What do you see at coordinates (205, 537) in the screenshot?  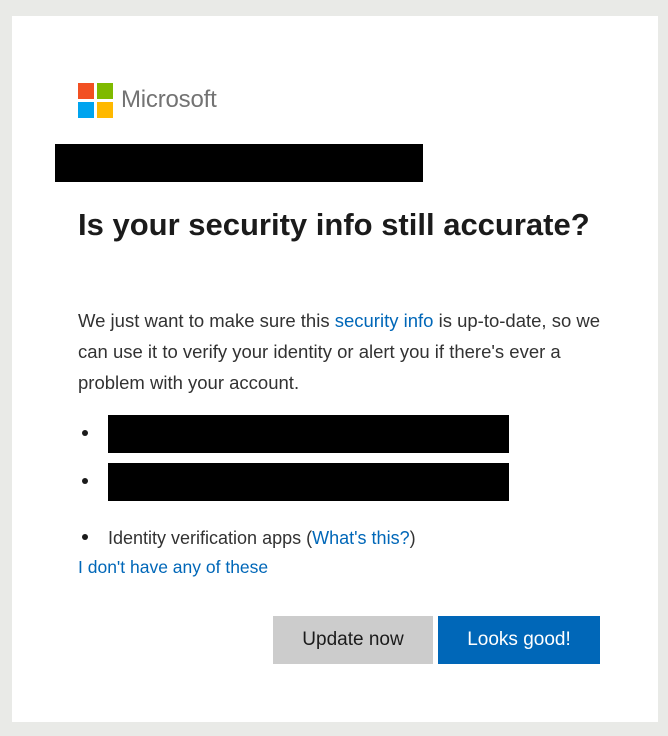 I see `verification-apps-label: Identity verification apps` at bounding box center [205, 537].